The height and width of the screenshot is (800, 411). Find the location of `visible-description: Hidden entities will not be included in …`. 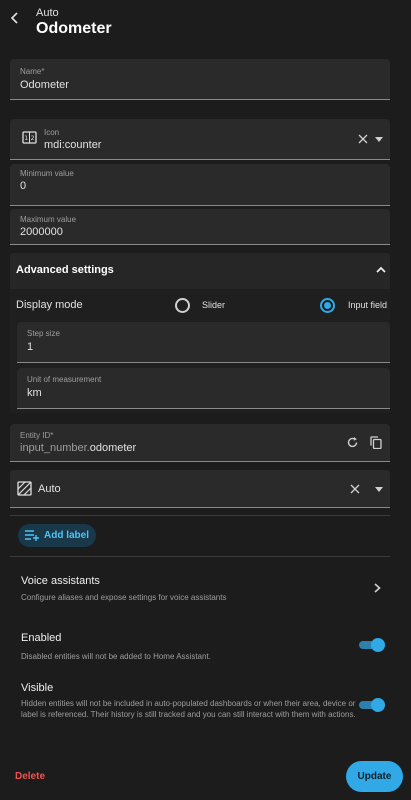

visible-description: Hidden entities will not be included in … is located at coordinates (188, 709).